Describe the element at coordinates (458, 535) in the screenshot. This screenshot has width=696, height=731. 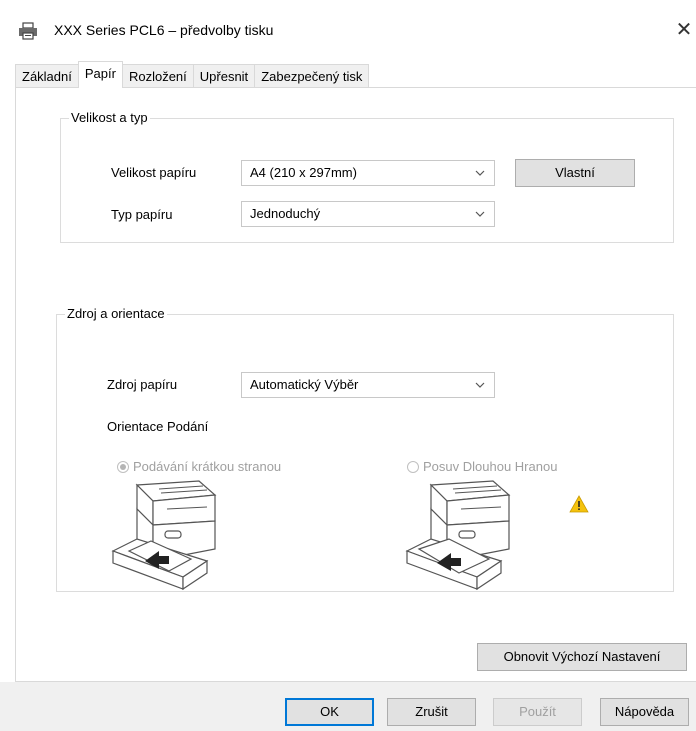
I see `printer-long-edge-illustration` at that location.